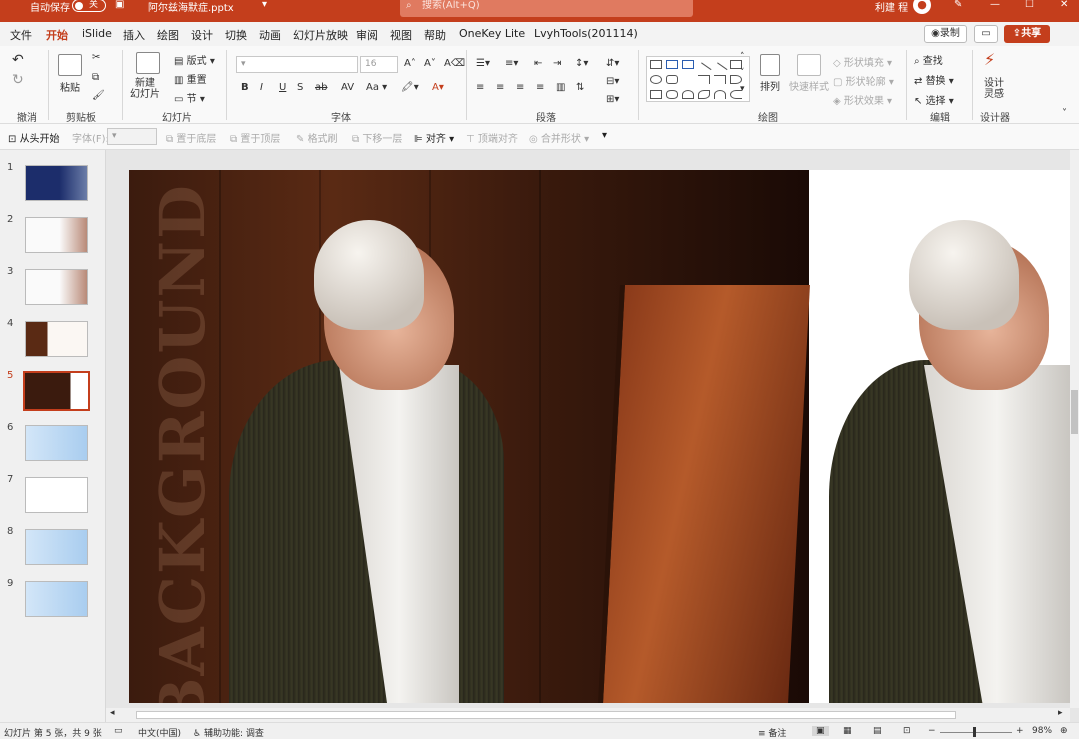 The width and height of the screenshot is (1079, 739). Describe the element at coordinates (182, 443) in the screenshot. I see `background-watermark-text: BACKGROUND` at that location.